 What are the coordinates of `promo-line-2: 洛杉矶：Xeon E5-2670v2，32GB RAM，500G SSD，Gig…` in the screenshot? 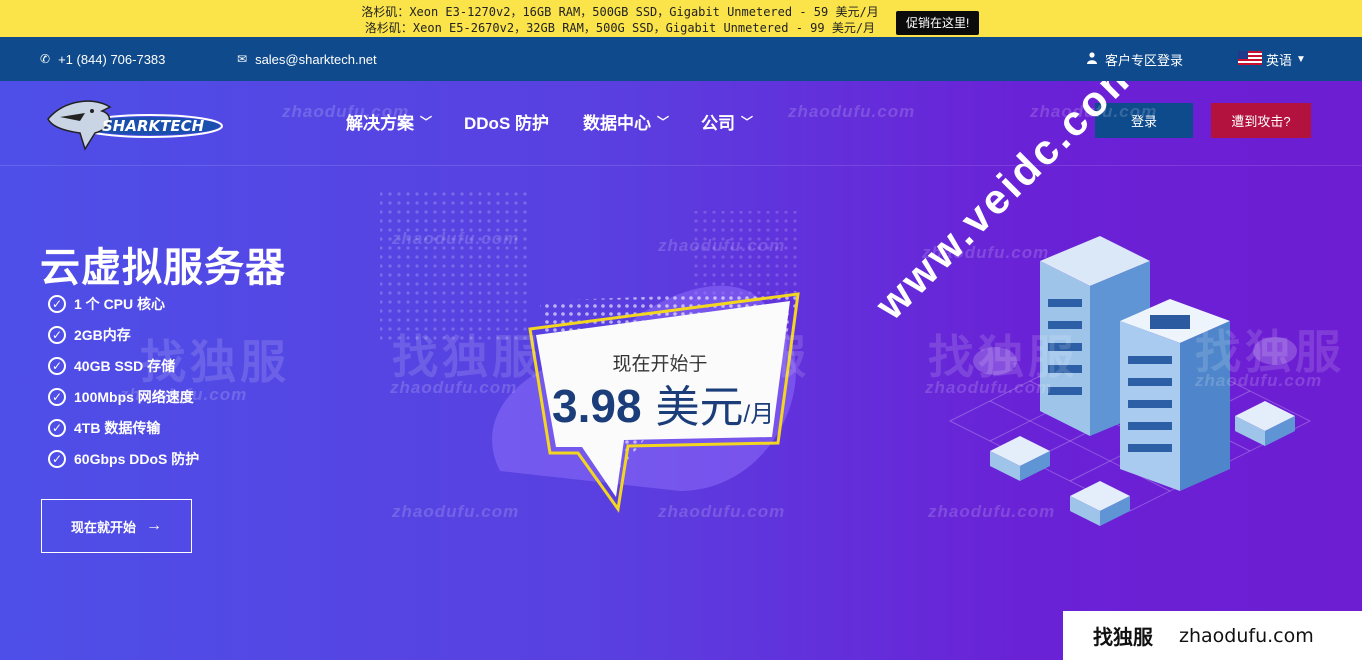 It's located at (620, 28).